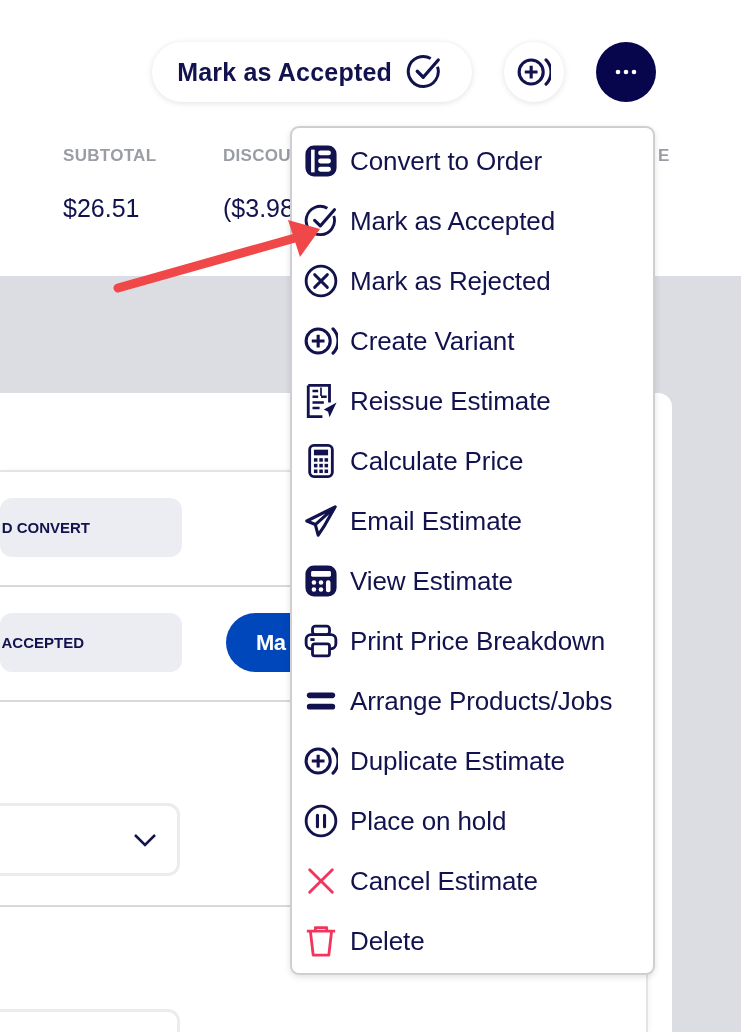 The width and height of the screenshot is (741, 1032). Describe the element at coordinates (91, 642) in the screenshot. I see `accepted-button: ACCEPTED` at that location.